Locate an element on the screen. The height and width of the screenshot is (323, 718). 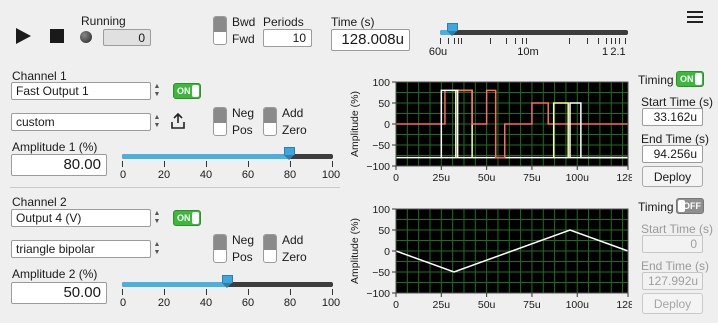
channel-2-slider-tick: 40 is located at coordinates (206, 303).